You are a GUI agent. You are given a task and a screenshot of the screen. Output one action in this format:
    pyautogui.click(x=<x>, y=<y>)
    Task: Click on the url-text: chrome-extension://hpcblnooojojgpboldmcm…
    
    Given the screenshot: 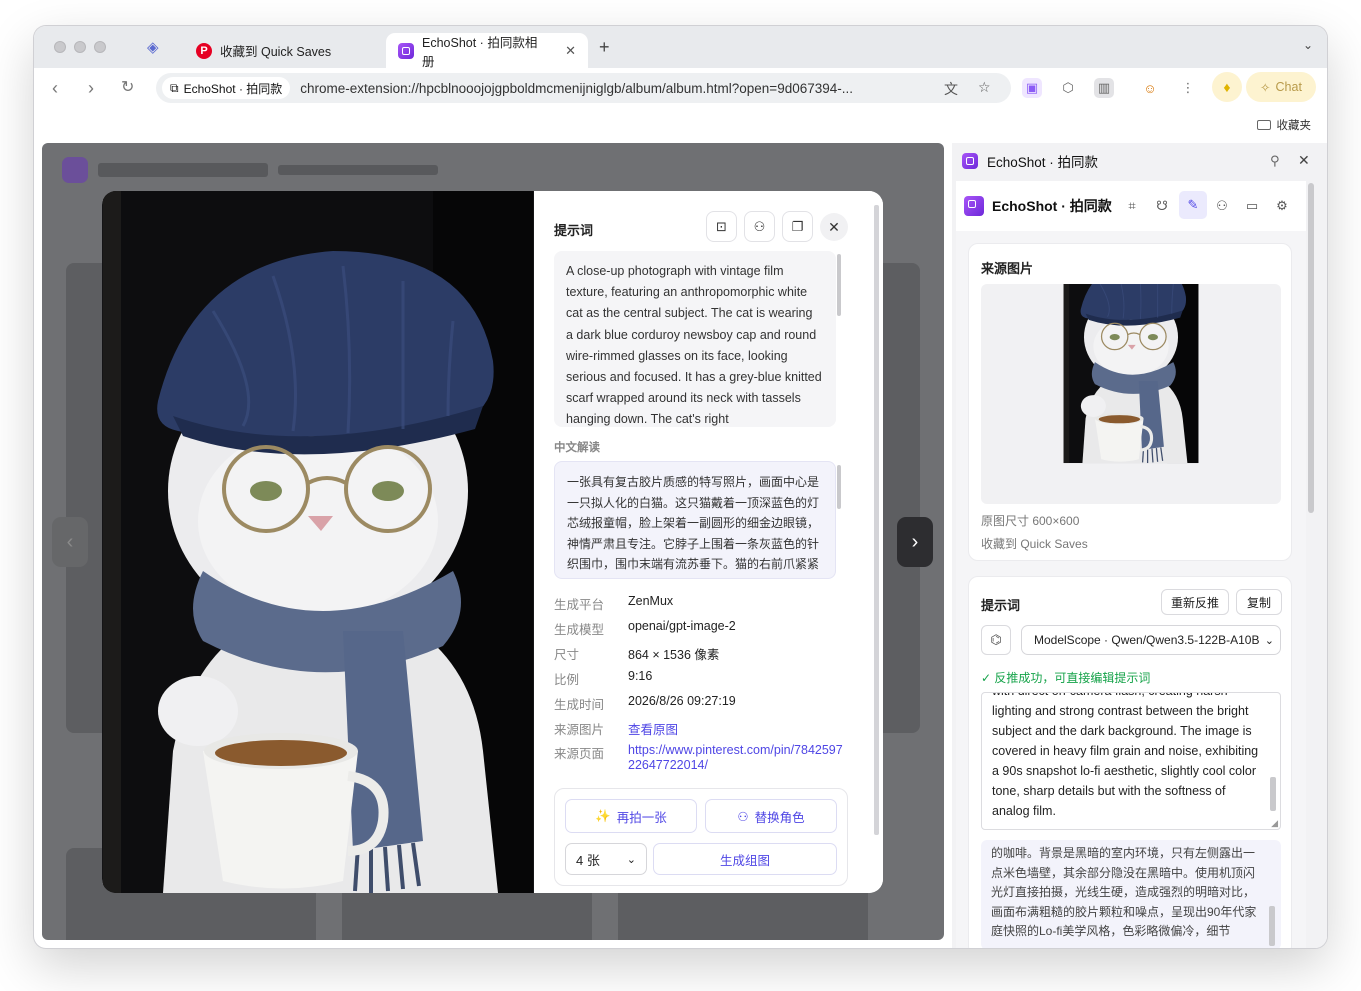 What is the action you would take?
    pyautogui.click(x=620, y=88)
    